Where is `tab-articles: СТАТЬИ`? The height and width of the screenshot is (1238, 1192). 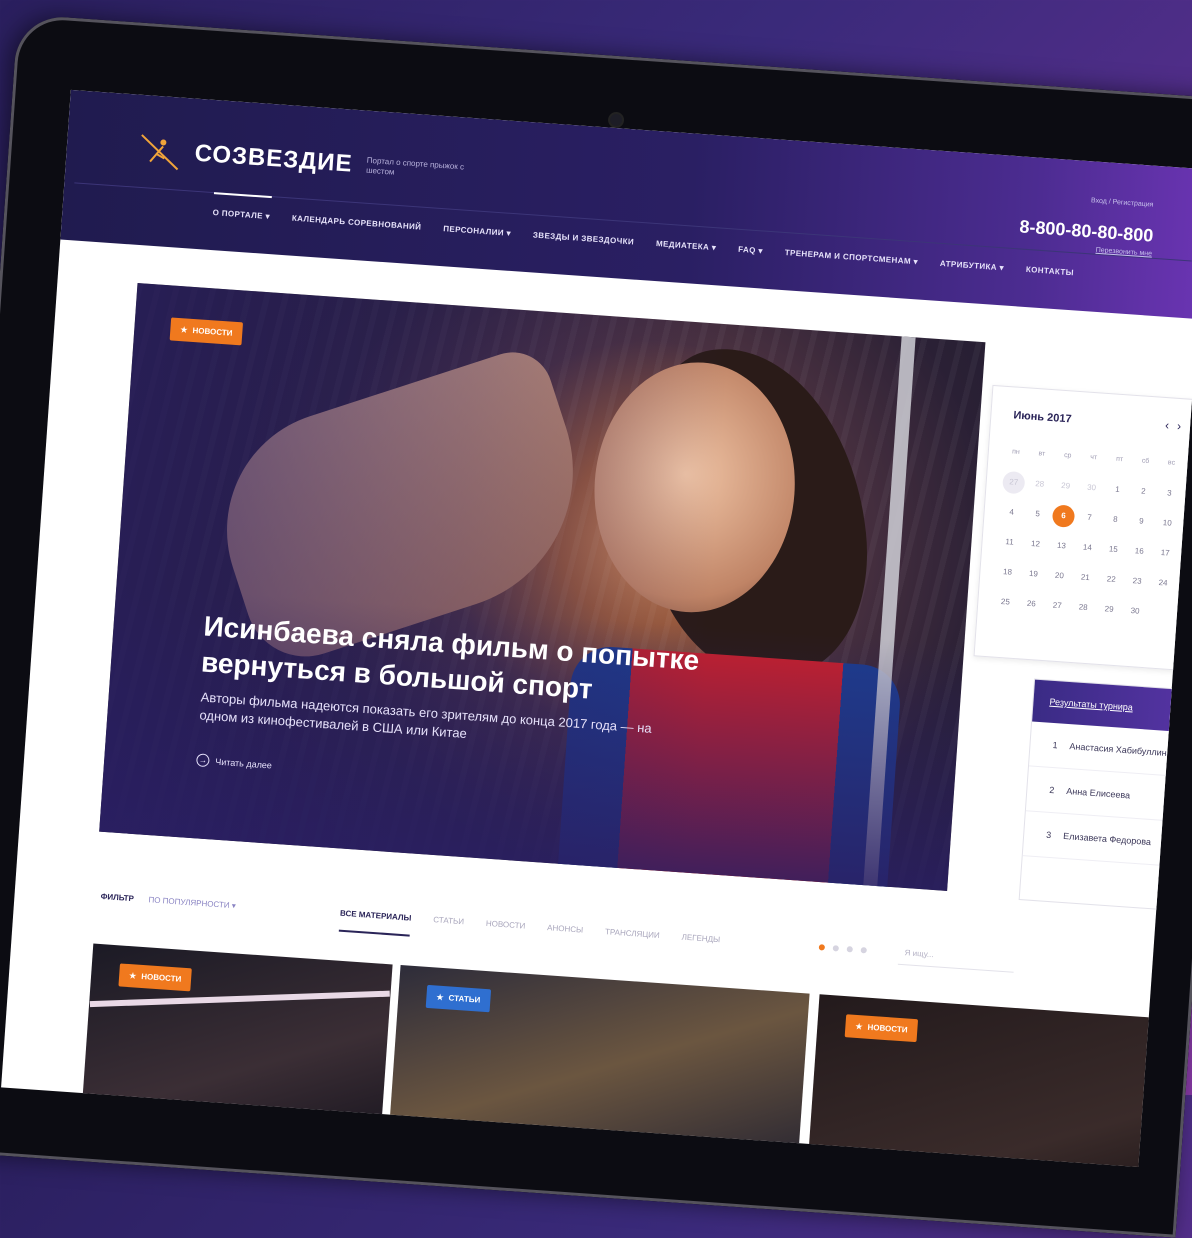 tab-articles: СТАТЬИ is located at coordinates (448, 927).